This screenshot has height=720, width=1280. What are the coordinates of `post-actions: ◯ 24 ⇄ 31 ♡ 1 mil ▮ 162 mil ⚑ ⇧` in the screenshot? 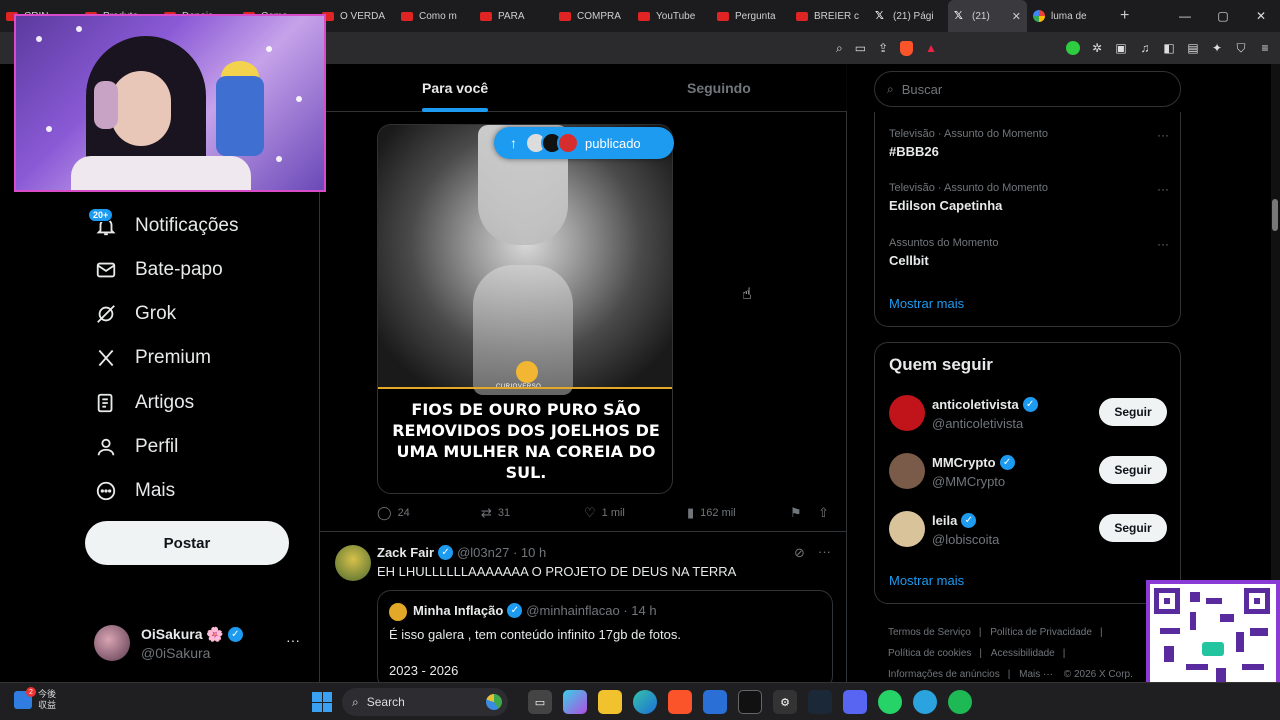 It's located at (607, 513).